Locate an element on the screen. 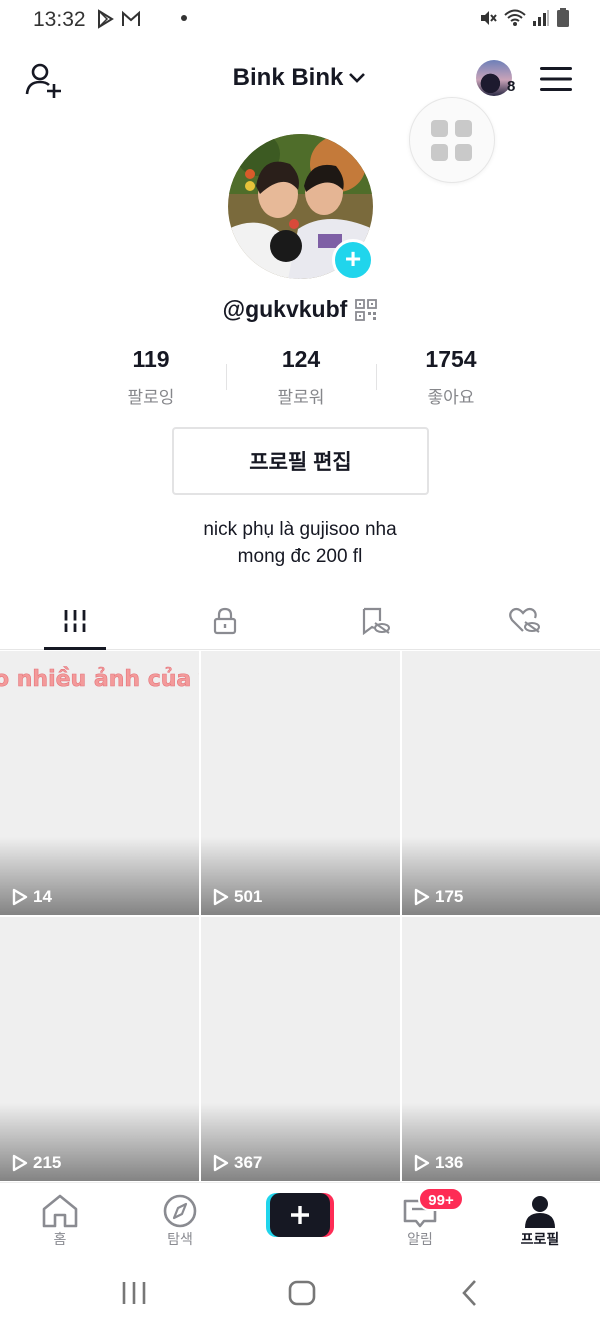 The width and height of the screenshot is (600, 1333). nav-profile: 프로필 is located at coordinates (540, 1219).